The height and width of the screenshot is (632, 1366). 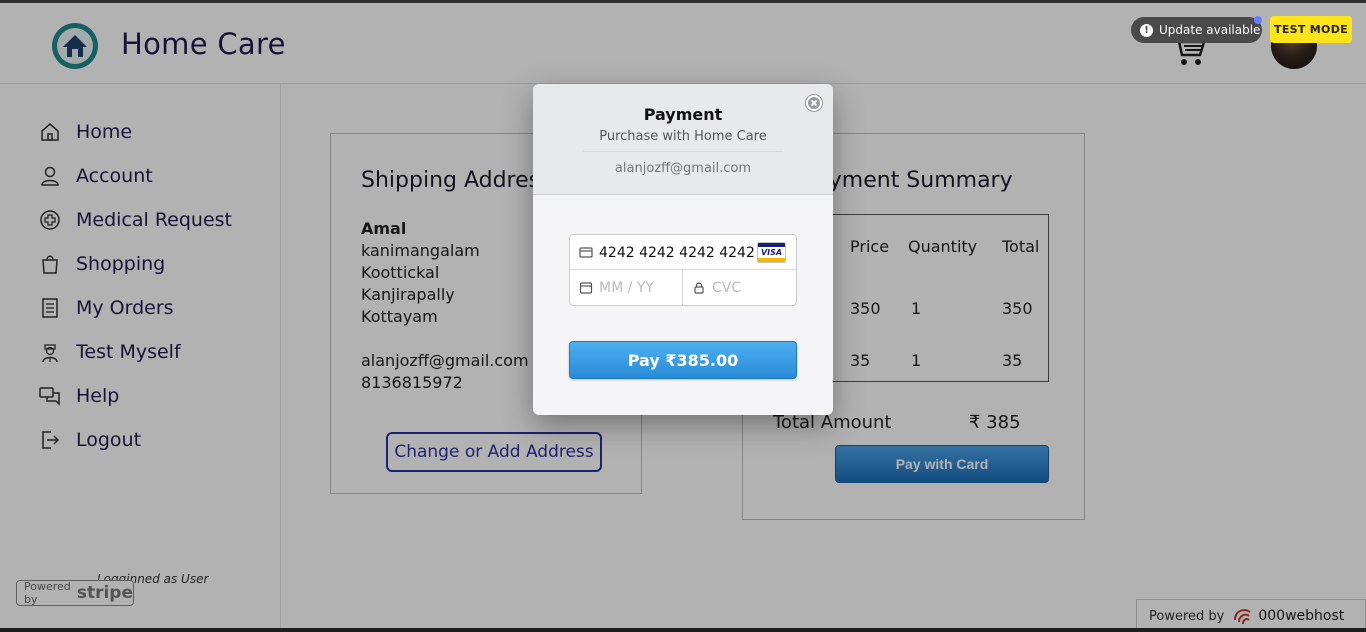 I want to click on card-fields: VISA, so click(x=683, y=270).